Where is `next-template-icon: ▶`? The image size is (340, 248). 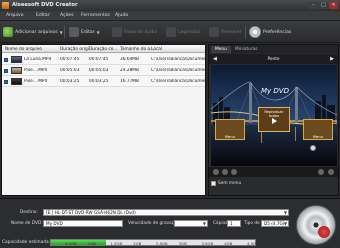 next-template-icon: ▶ is located at coordinates (332, 59).